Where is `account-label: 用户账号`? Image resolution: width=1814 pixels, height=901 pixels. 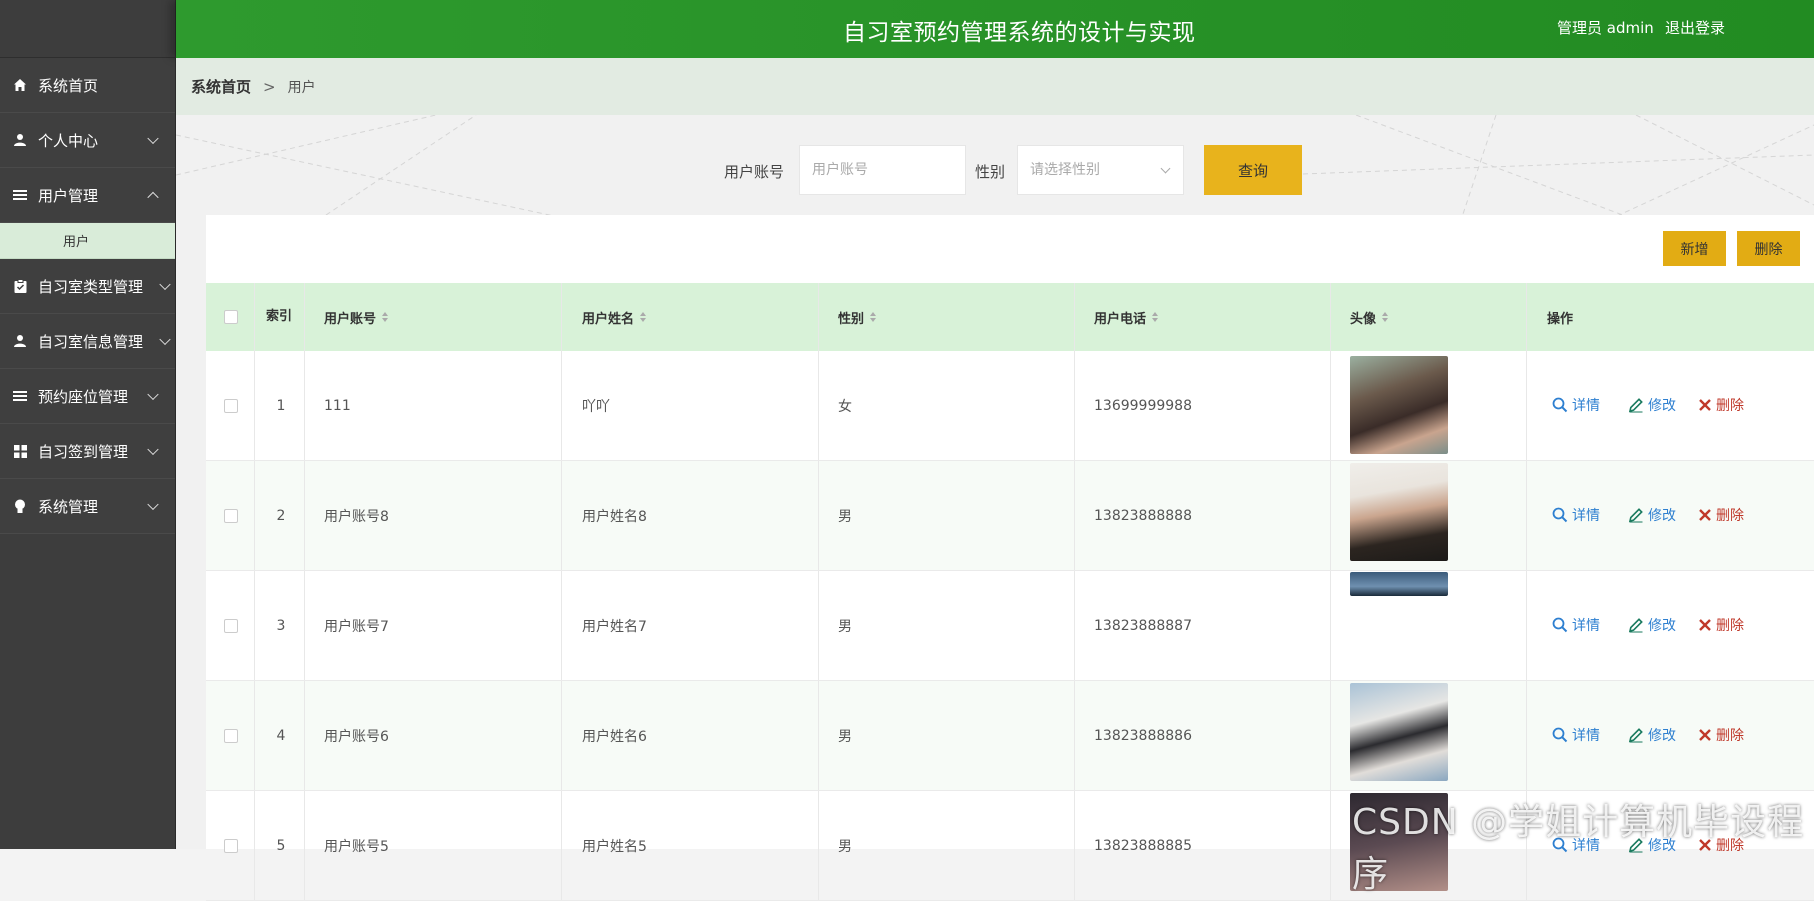
account-label: 用户账号 is located at coordinates (754, 172).